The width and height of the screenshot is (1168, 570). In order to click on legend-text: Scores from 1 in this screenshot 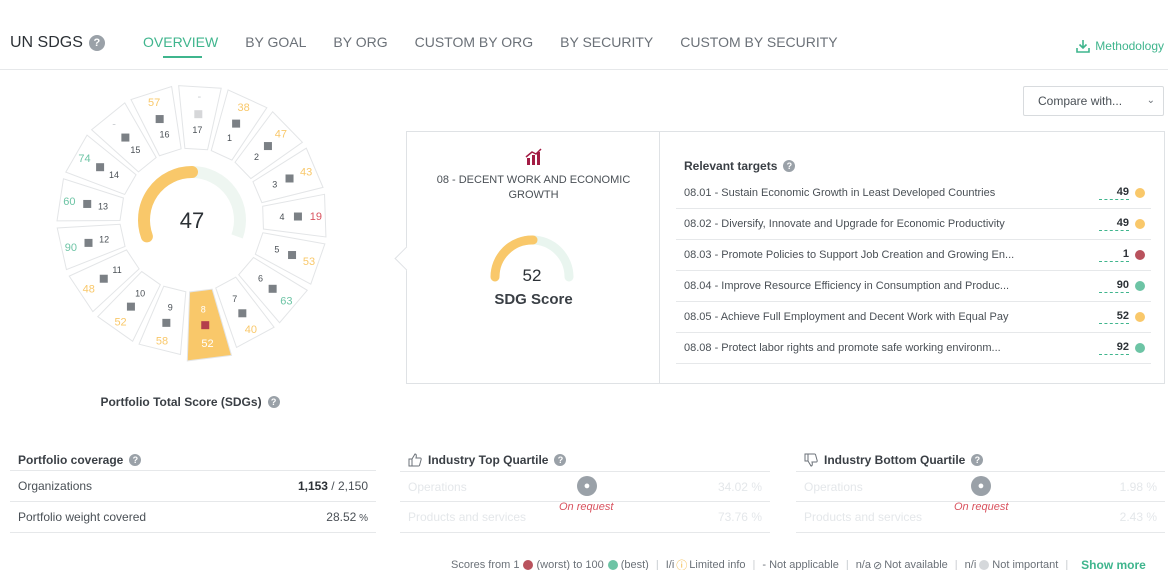, I will do `click(485, 564)`.